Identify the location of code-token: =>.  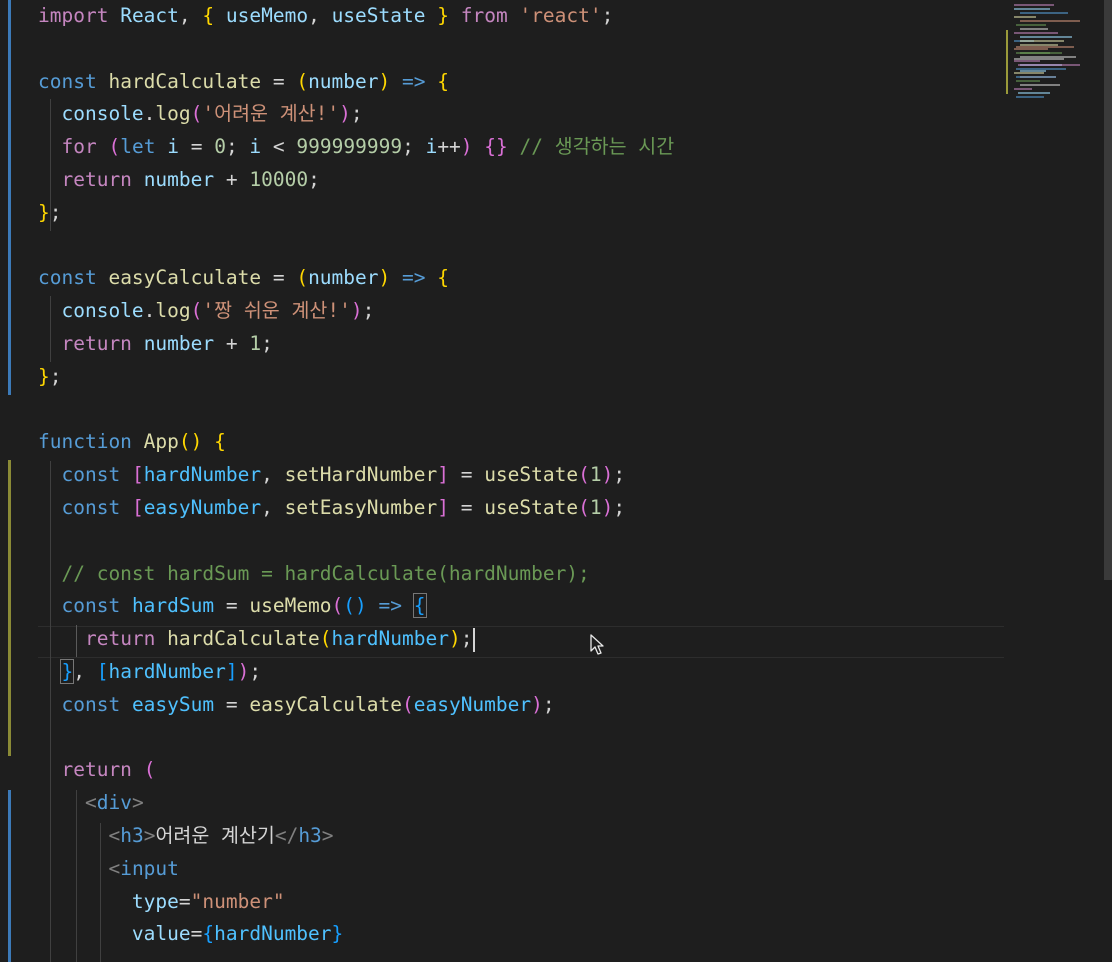
(414, 278).